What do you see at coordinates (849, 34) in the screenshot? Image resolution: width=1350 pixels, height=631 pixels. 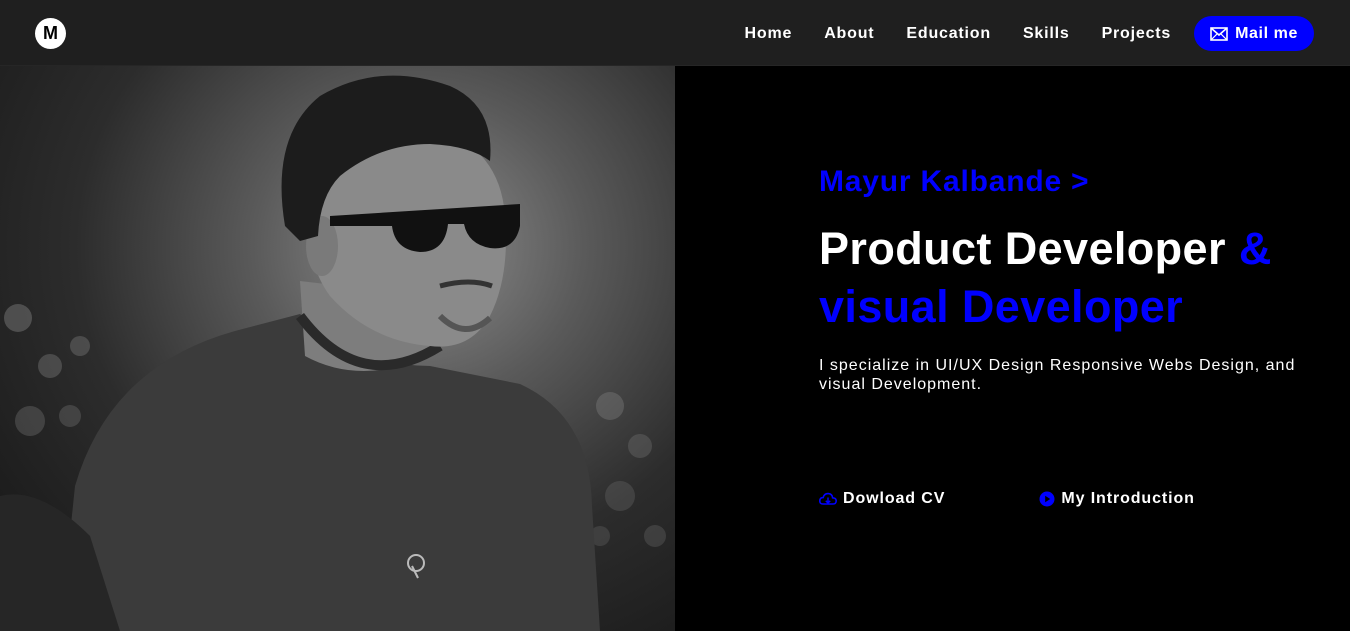 I see `nav-link-about: About` at bounding box center [849, 34].